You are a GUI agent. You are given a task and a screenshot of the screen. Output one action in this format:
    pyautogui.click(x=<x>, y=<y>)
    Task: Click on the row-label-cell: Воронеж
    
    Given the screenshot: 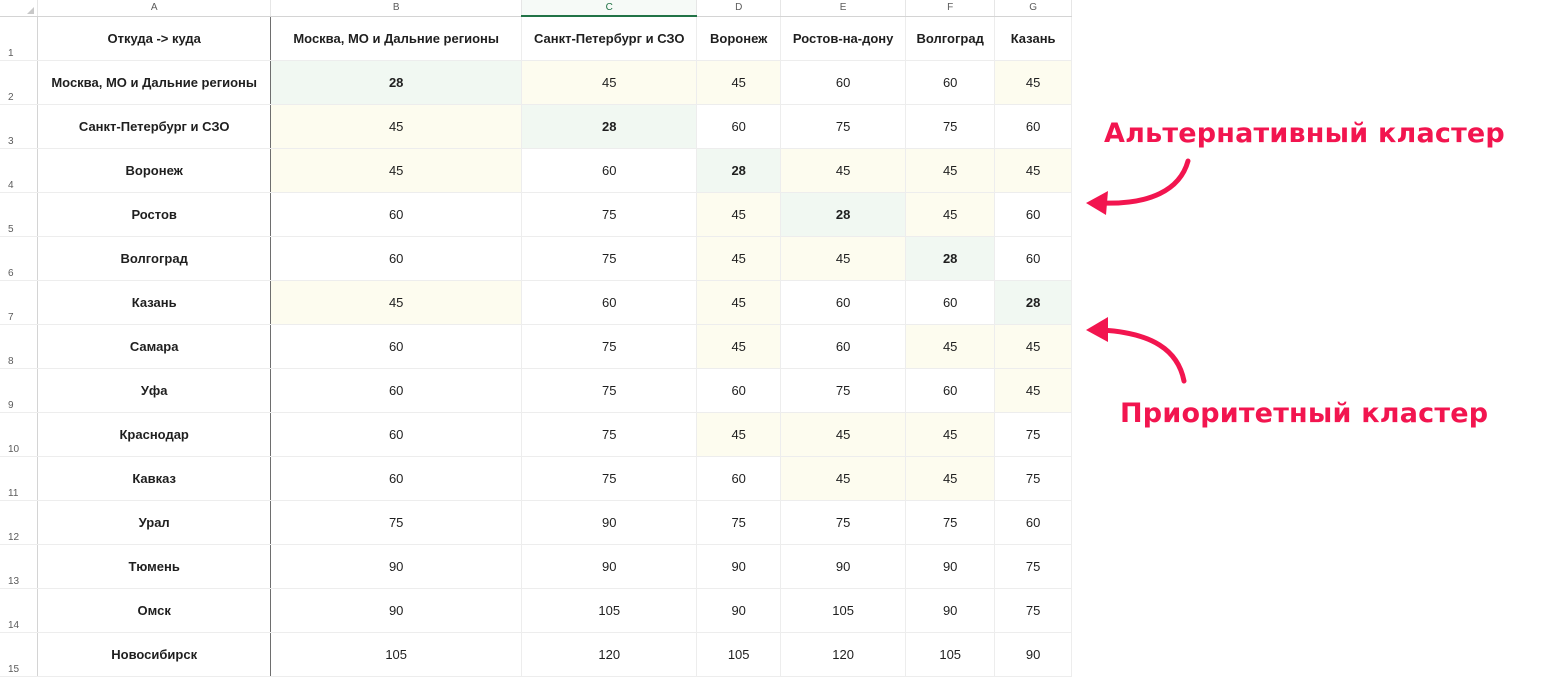 What is the action you would take?
    pyautogui.click(x=154, y=170)
    